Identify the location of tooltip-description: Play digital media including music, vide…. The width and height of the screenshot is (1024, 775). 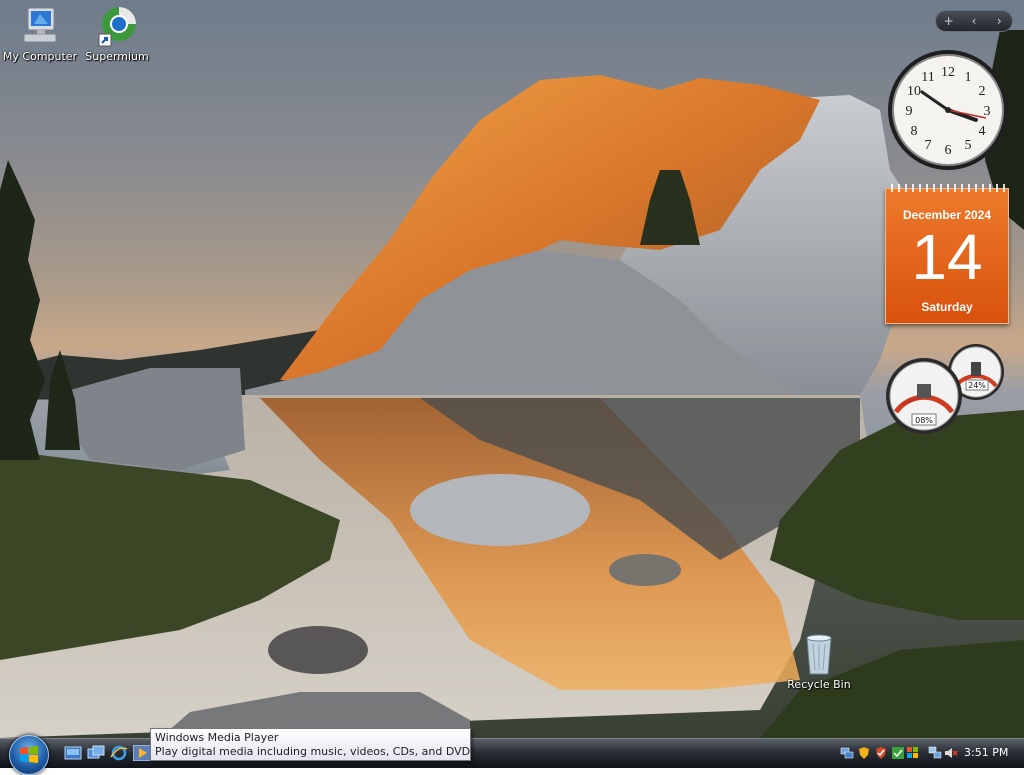
(317, 751).